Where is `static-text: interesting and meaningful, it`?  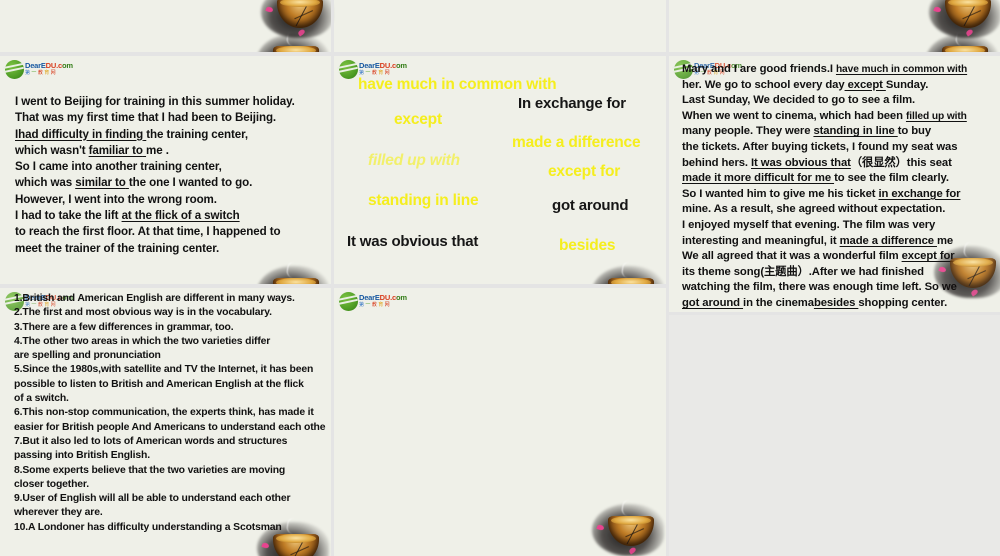
static-text: interesting and meaningful, it is located at coordinates (761, 240).